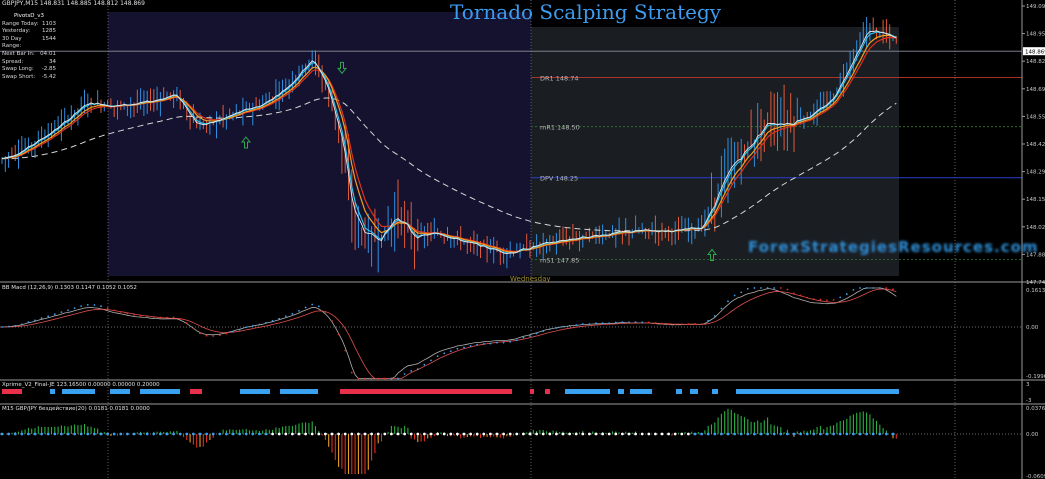 This screenshot has width=1045, height=479. Describe the element at coordinates (1032, 328) in the screenshot. I see `macd-axis-label: 0.00` at that location.